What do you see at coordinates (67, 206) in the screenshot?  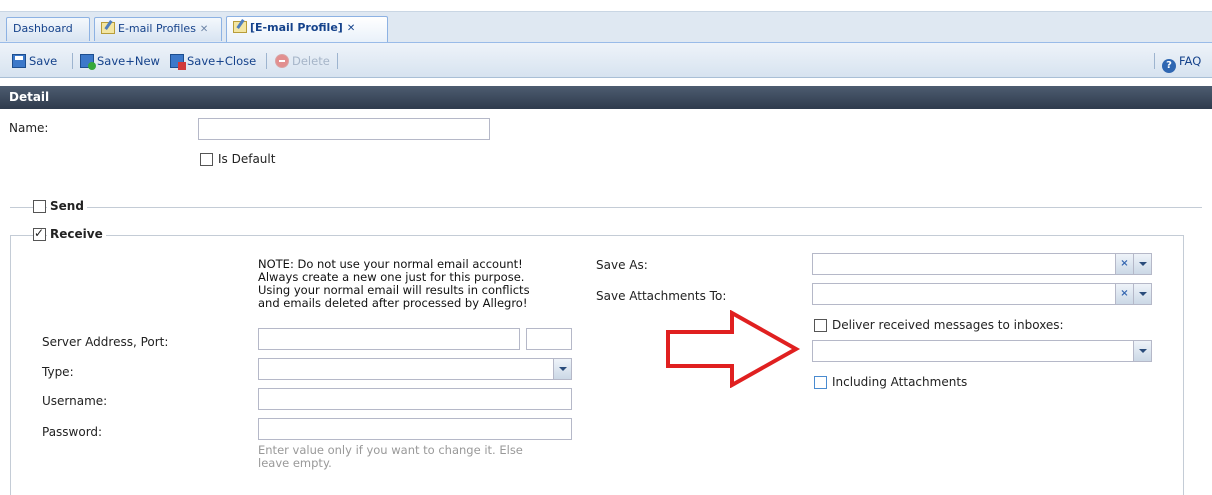 I see `send-legend: Send` at bounding box center [67, 206].